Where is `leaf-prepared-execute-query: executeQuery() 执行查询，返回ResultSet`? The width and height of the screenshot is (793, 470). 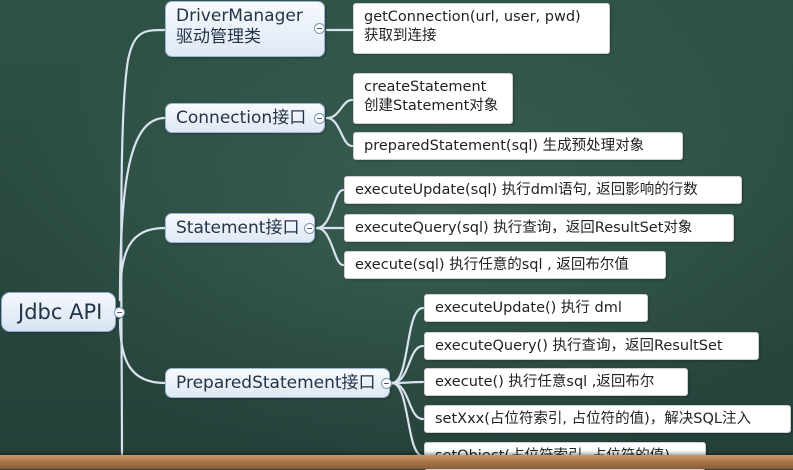 leaf-prepared-execute-query: executeQuery() 执行查询，返回ResultSet is located at coordinates (591, 346).